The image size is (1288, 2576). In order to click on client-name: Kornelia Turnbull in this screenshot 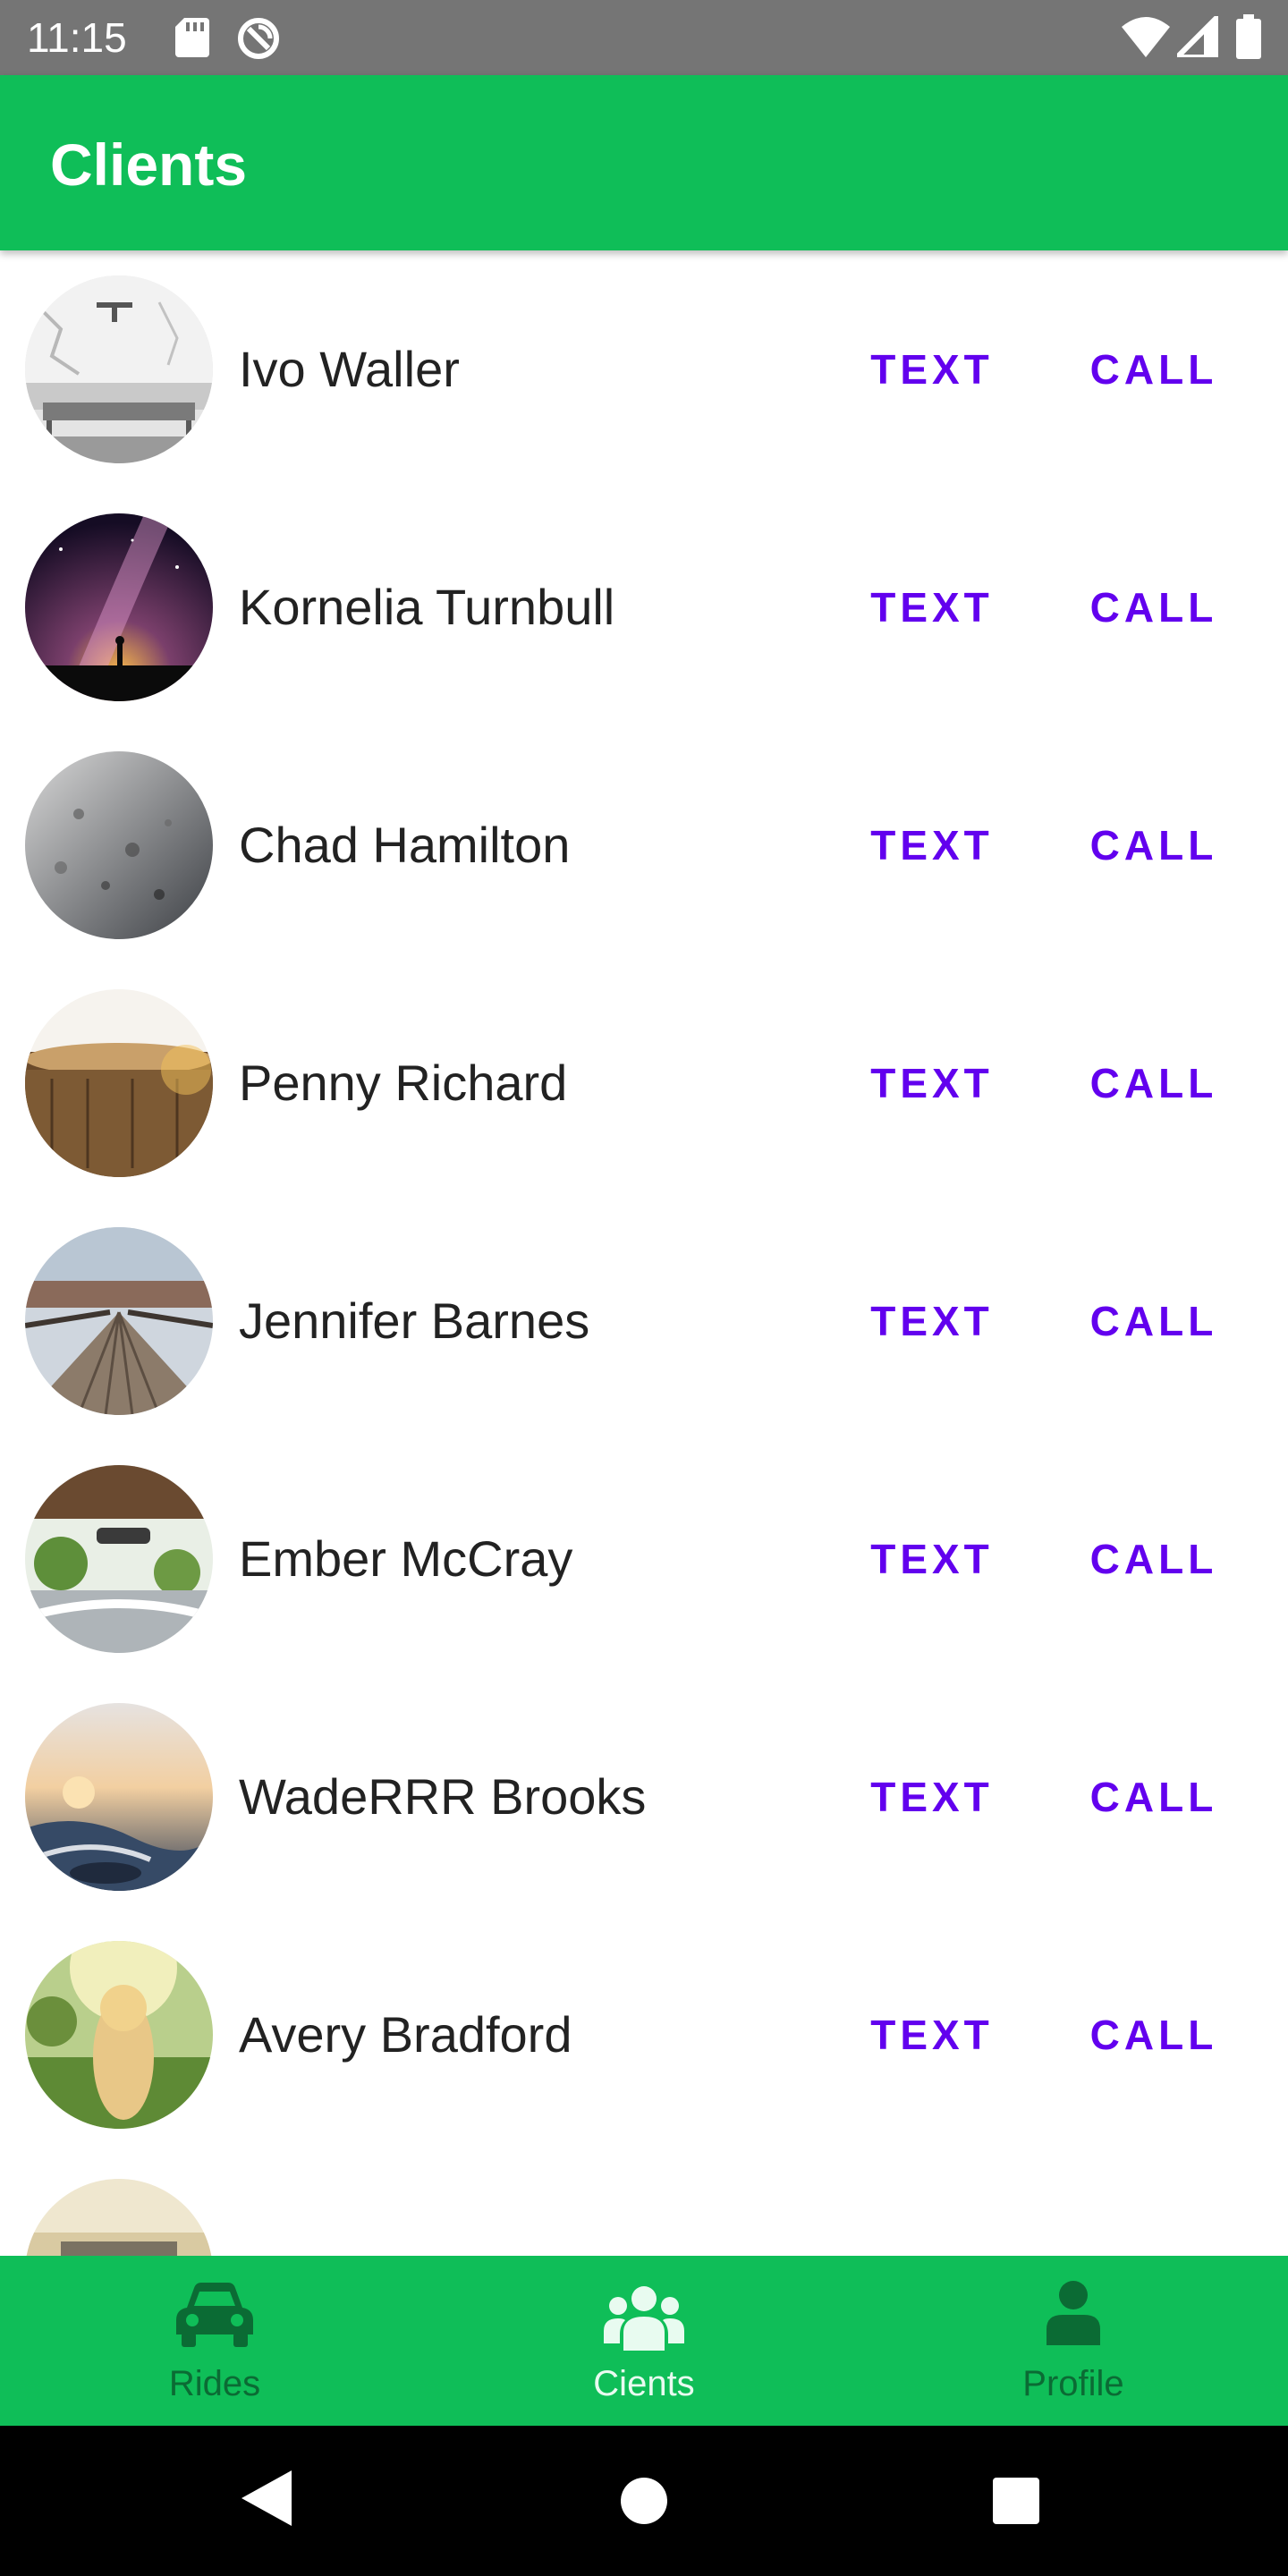, I will do `click(427, 607)`.